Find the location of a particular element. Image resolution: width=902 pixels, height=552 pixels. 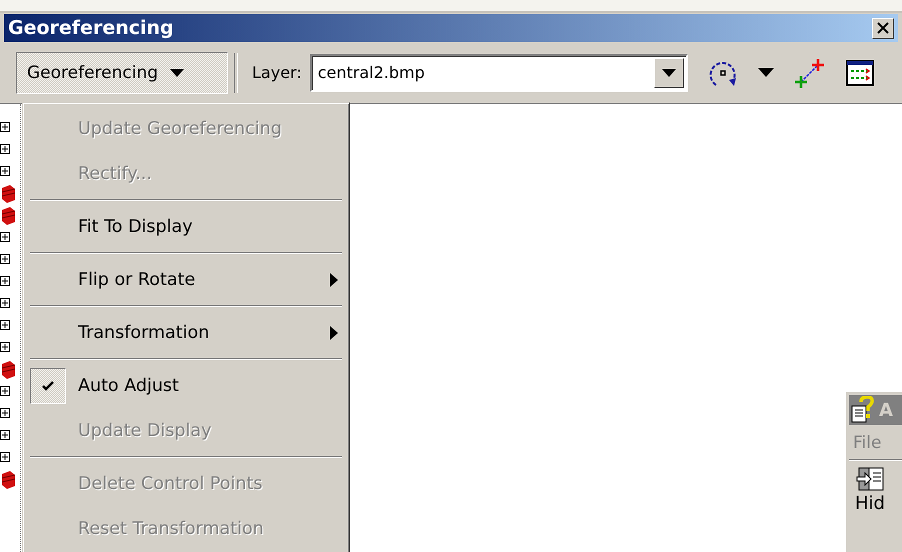

window-title: Georeferencing is located at coordinates (91, 28).